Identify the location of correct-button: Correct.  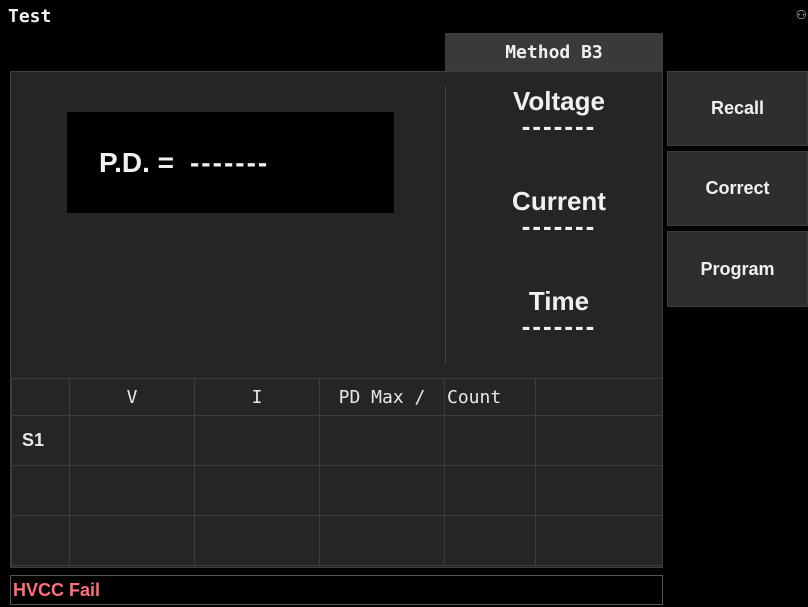
(737, 188).